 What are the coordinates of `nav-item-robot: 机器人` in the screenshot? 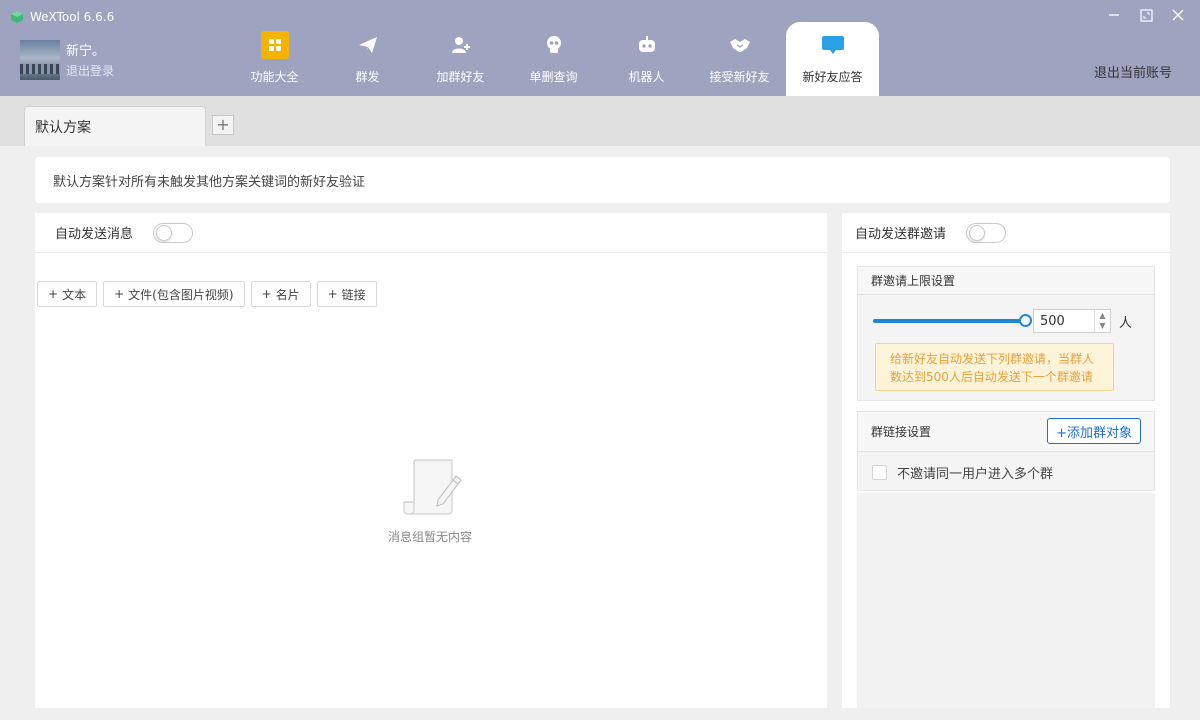 It's located at (646, 59).